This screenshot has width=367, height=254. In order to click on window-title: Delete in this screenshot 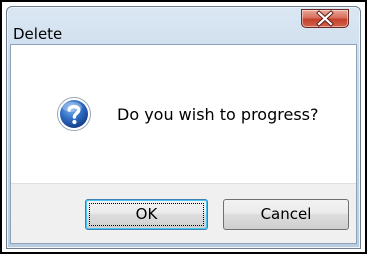, I will do `click(38, 34)`.